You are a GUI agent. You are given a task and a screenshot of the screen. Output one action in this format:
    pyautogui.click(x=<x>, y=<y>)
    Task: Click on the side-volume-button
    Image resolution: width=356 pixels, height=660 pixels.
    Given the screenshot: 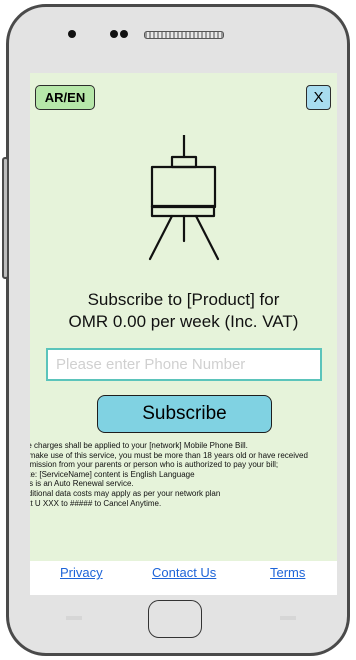 What is the action you would take?
    pyautogui.click(x=5, y=218)
    